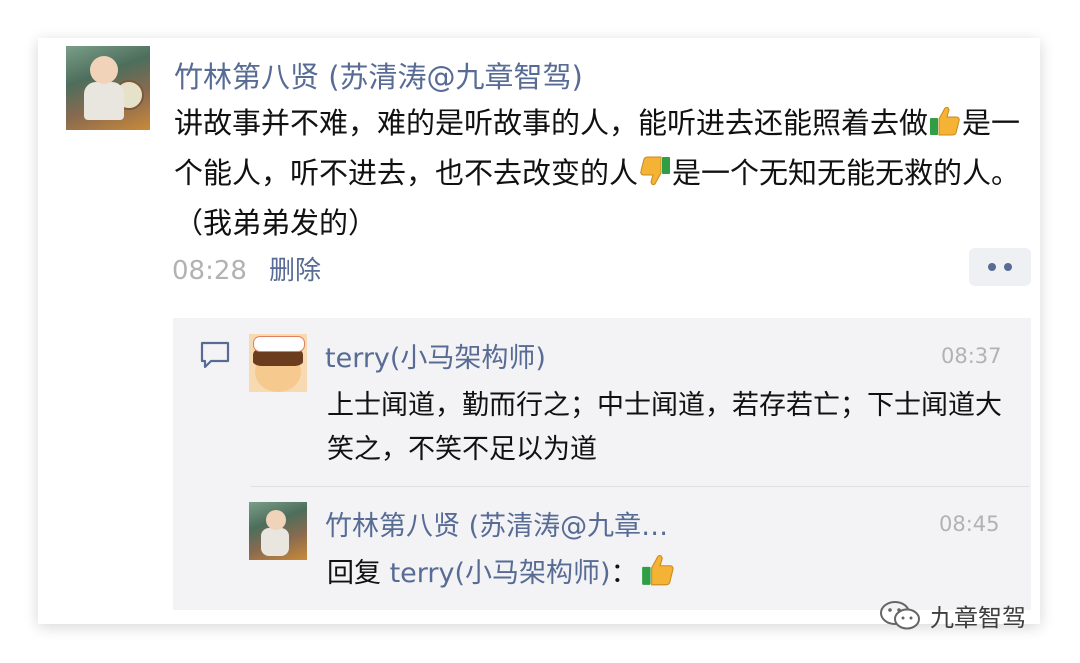 This screenshot has height=663, width=1080. Describe the element at coordinates (354, 573) in the screenshot. I see `reply-prefix: 回复` at that location.